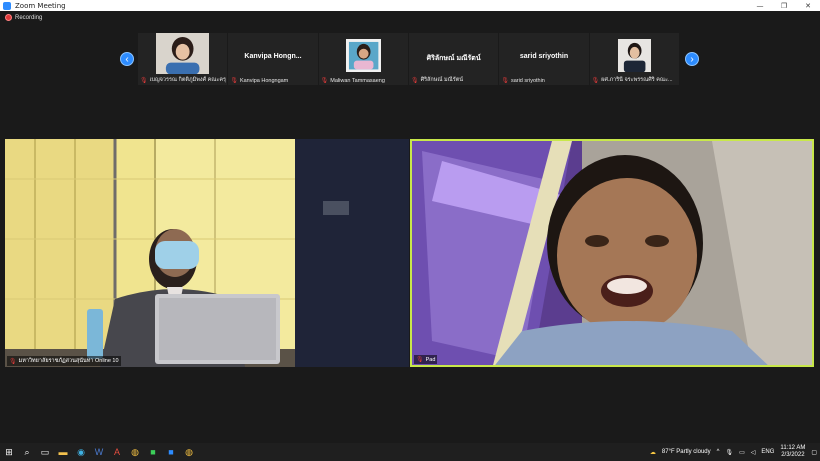 The image size is (820, 461). Describe the element at coordinates (135, 452) in the screenshot. I see `chrome-icon: ◍` at that location.